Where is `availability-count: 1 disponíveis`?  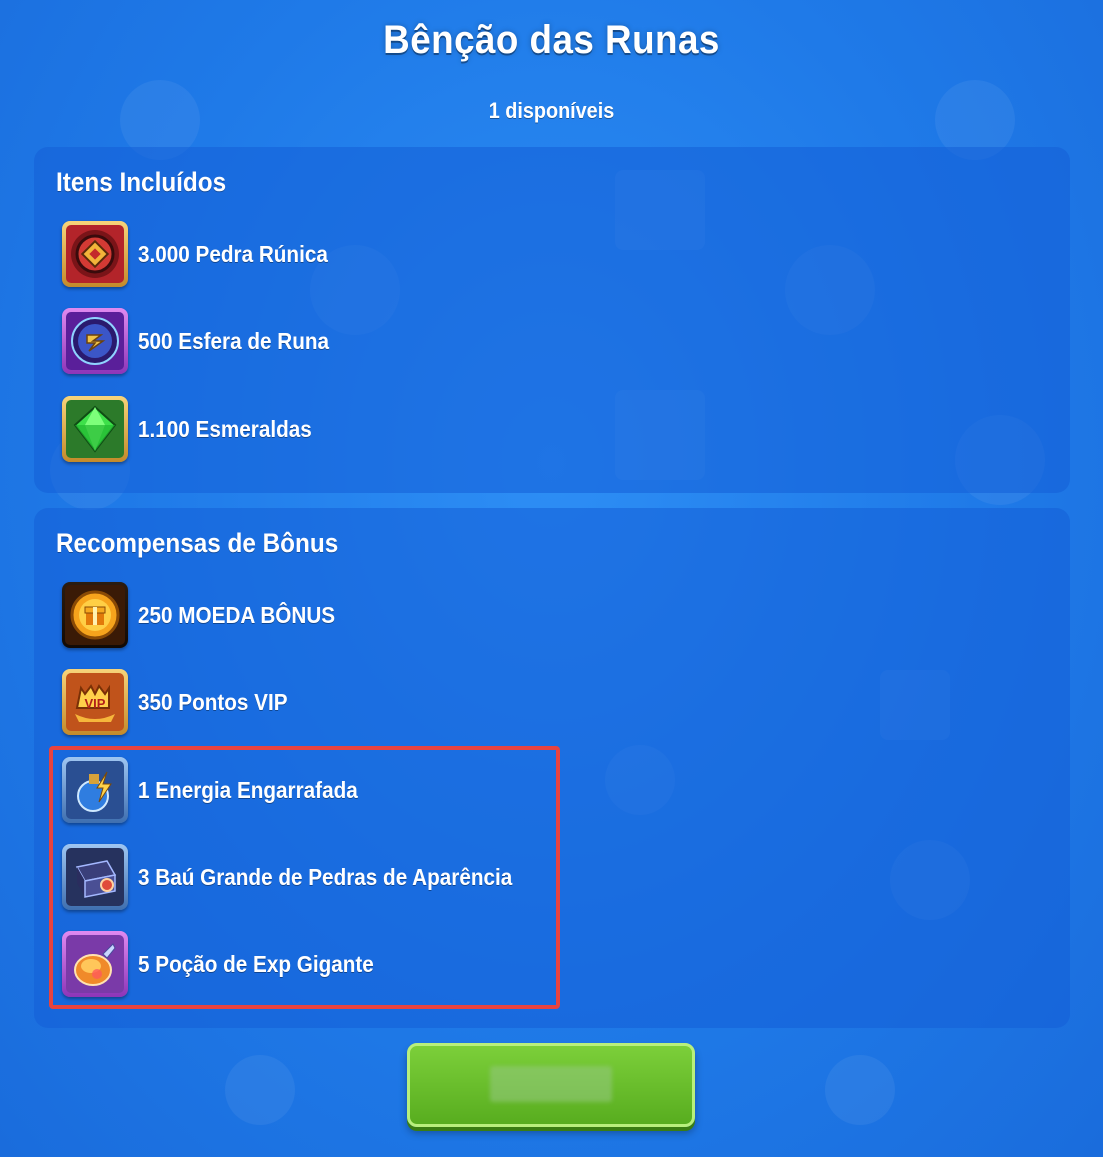 availability-count: 1 disponíveis is located at coordinates (551, 110).